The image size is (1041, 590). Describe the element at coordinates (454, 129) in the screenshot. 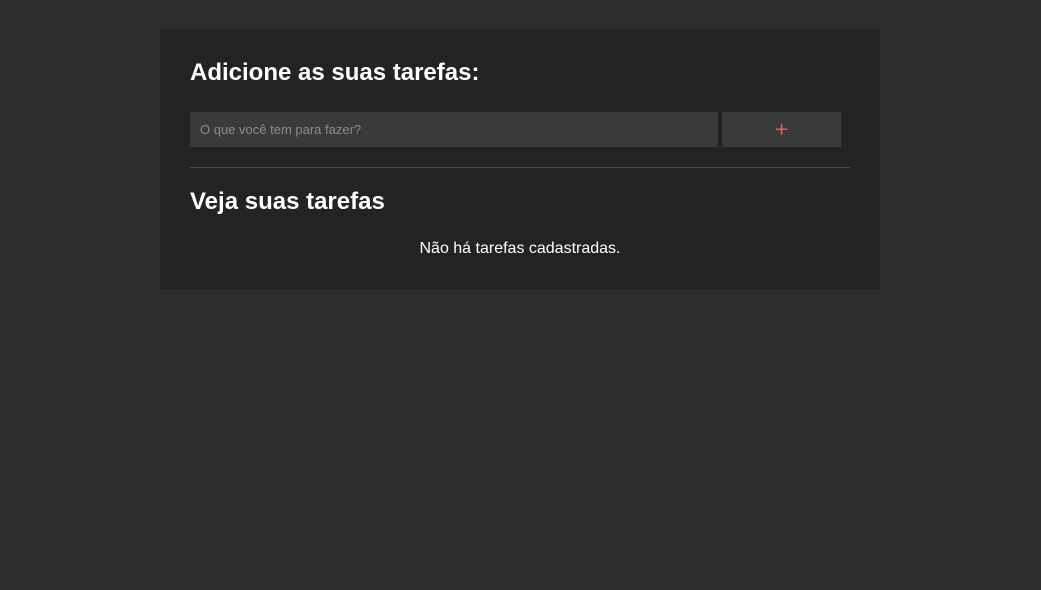

I see `task-input` at that location.